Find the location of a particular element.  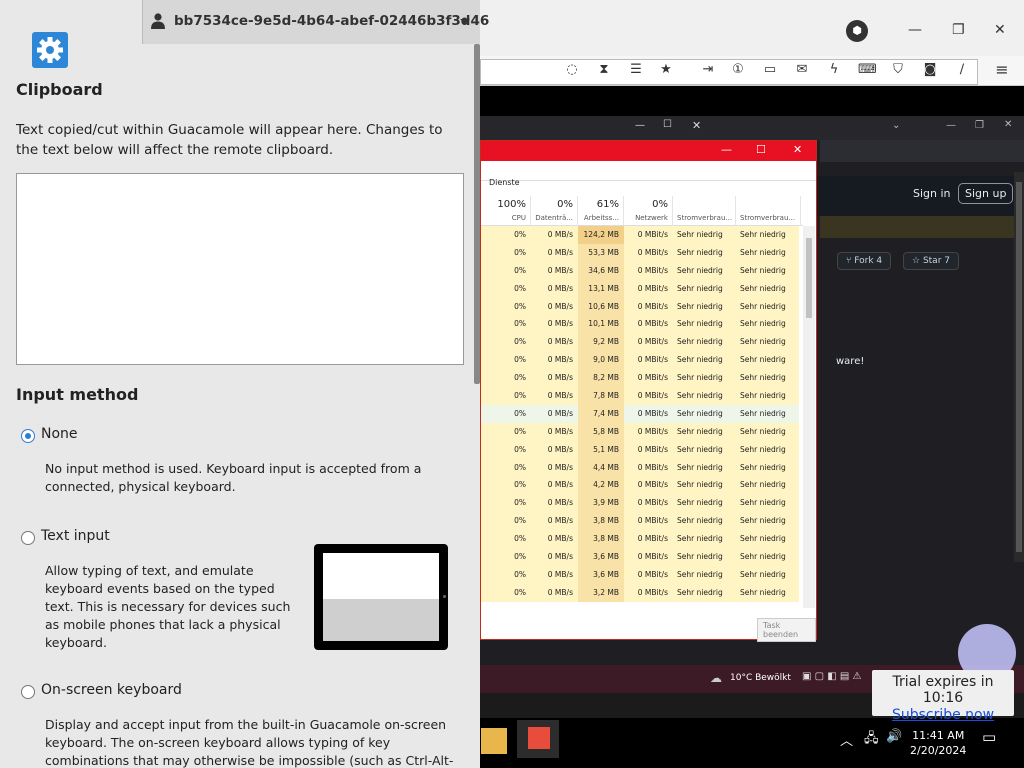

lightning-icon: ϟ is located at coordinates (834, 70).